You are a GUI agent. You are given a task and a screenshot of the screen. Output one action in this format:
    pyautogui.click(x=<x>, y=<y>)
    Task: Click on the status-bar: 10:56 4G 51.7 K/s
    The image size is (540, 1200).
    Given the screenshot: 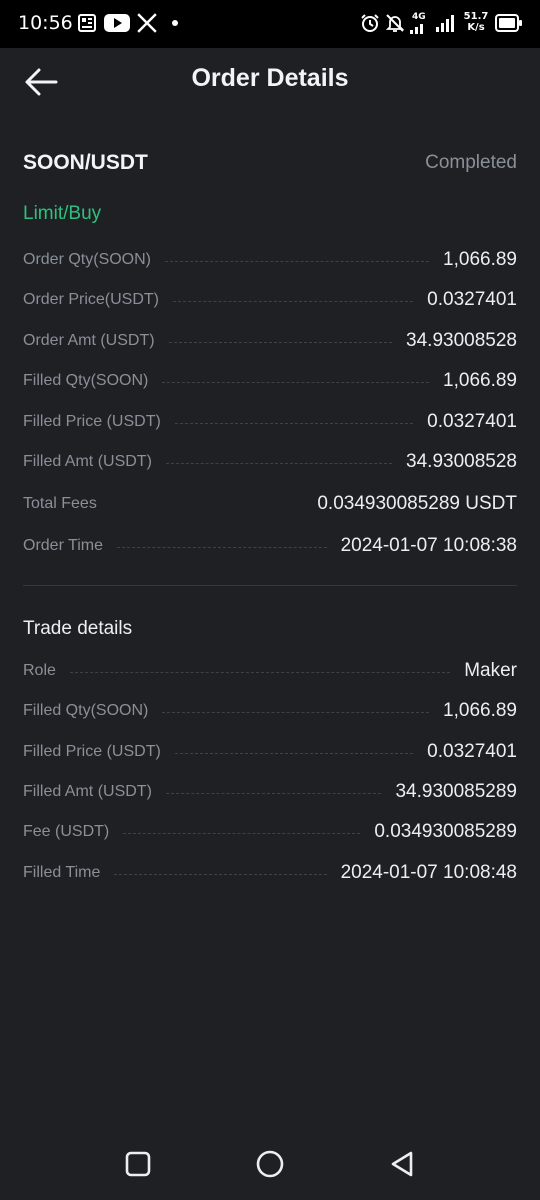 What is the action you would take?
    pyautogui.click(x=270, y=24)
    